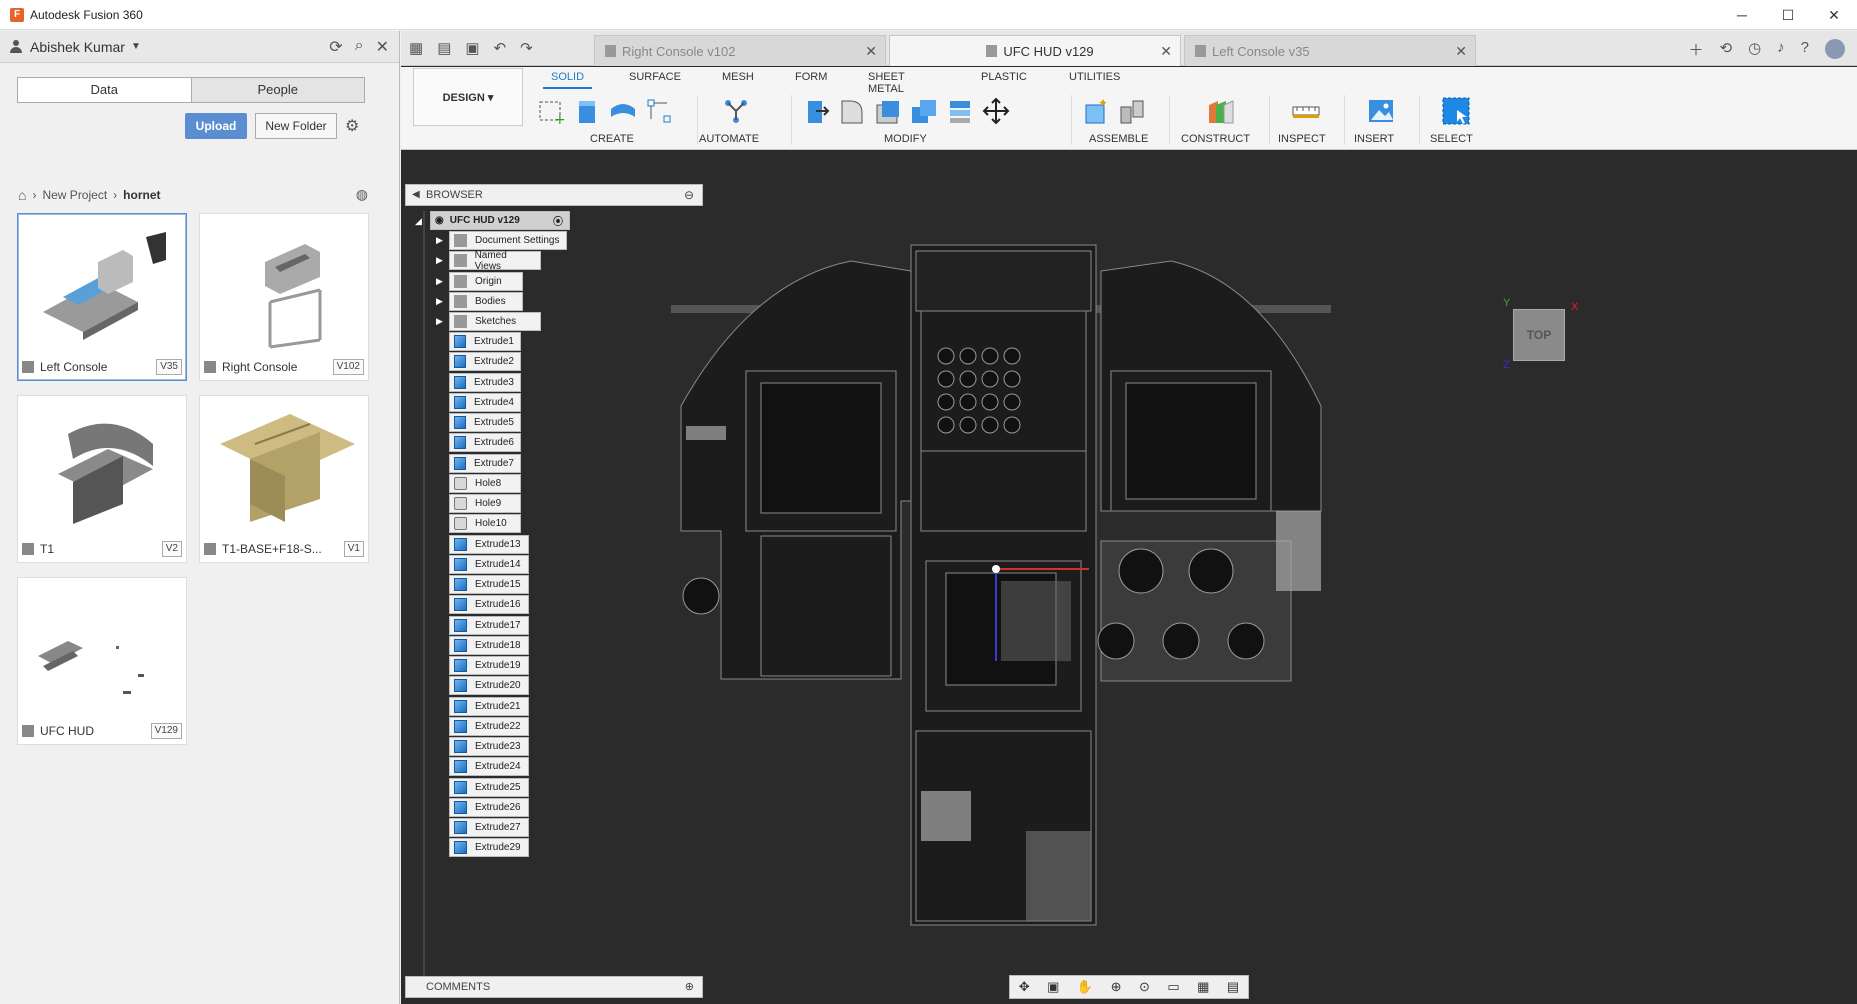 The height and width of the screenshot is (1004, 1857). I want to click on insert-image-icon, so click(1381, 111).